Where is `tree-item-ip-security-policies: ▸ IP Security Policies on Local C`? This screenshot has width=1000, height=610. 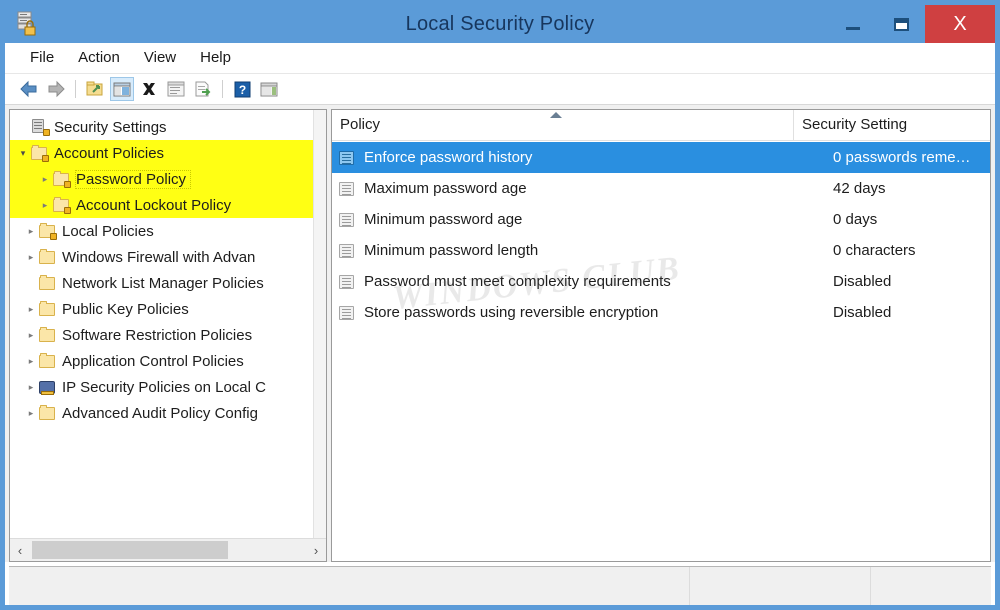 tree-item-ip-security-policies: ▸ IP Security Policies on Local C is located at coordinates (168, 387).